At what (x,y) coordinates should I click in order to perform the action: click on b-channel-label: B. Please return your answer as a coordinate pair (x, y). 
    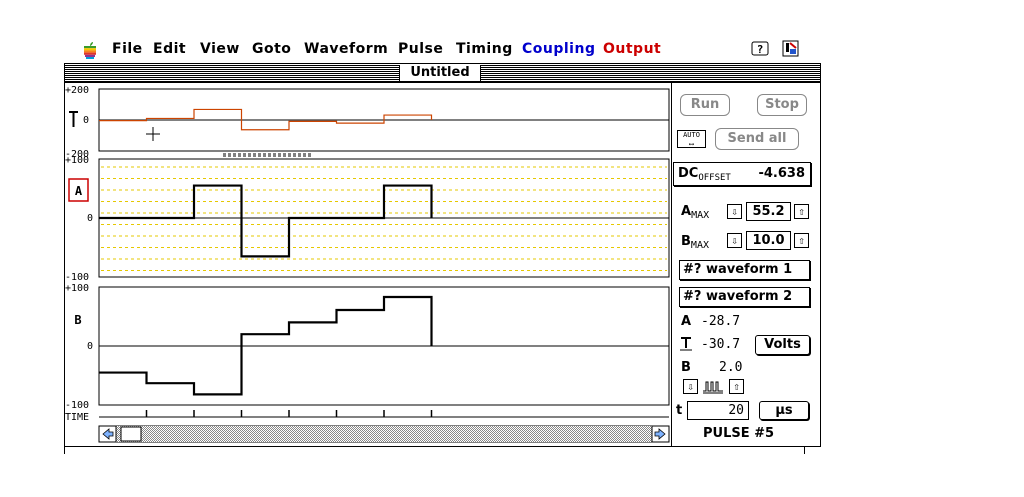
    Looking at the image, I should click on (77, 320).